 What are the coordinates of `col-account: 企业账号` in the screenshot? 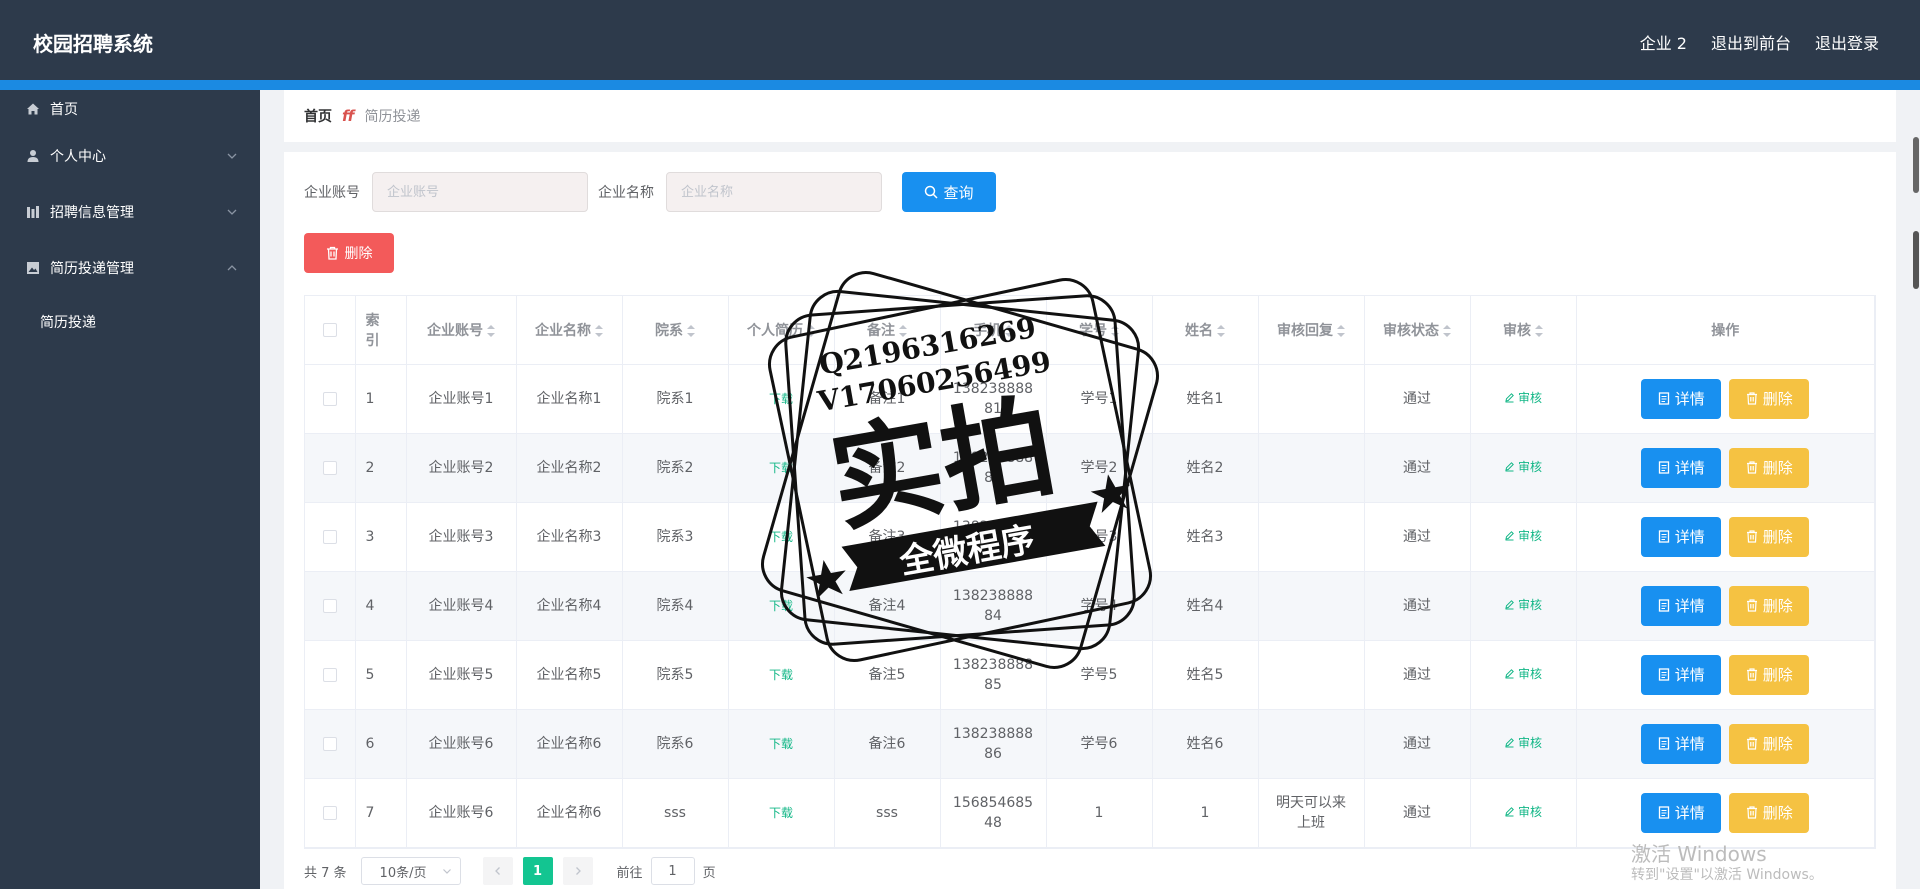 It's located at (461, 330).